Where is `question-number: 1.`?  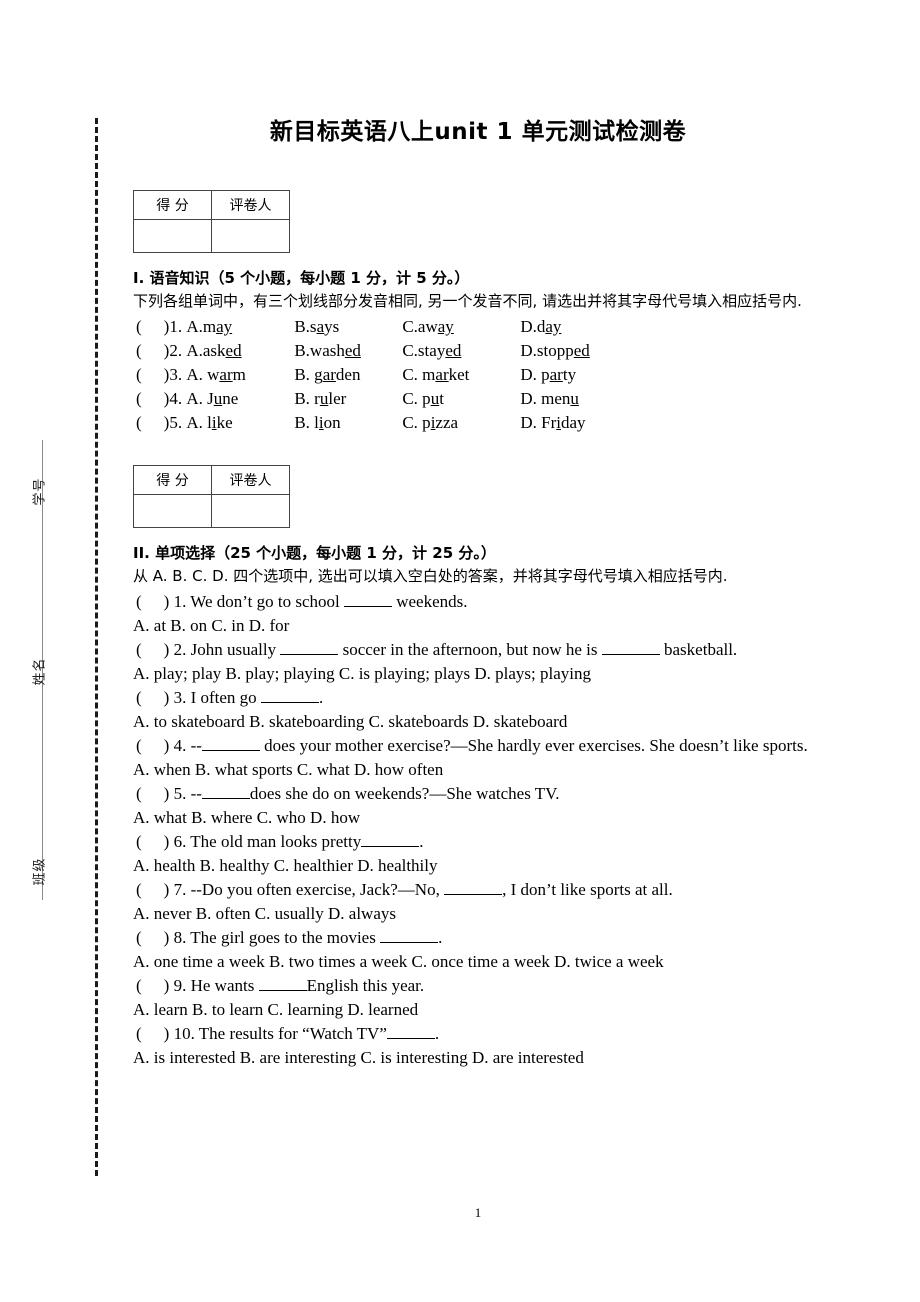
question-number: 1. is located at coordinates (176, 326).